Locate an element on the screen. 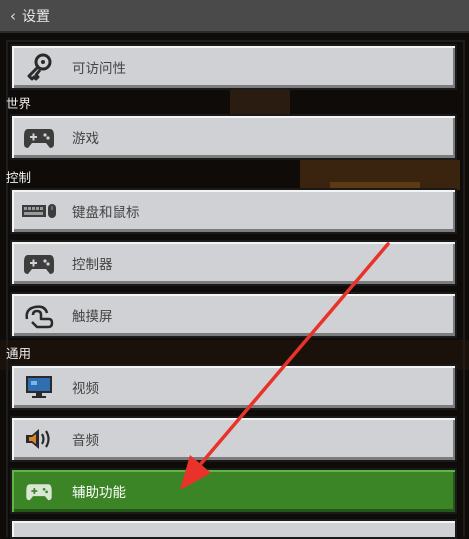  settings-item-label: 控制器 is located at coordinates (92, 265).